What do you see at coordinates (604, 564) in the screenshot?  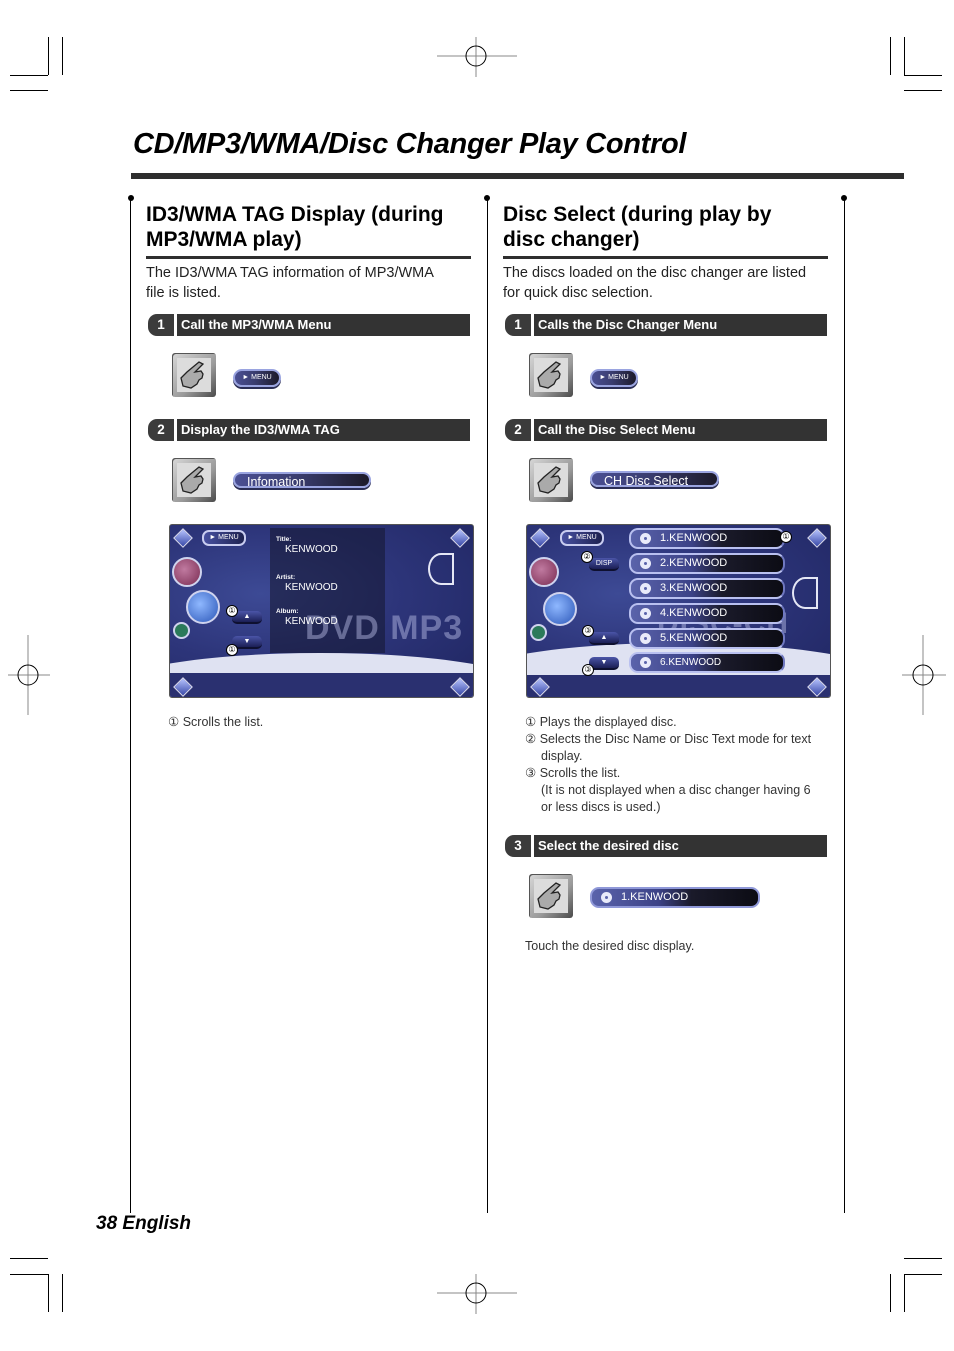 I see `disp-button: DISP` at bounding box center [604, 564].